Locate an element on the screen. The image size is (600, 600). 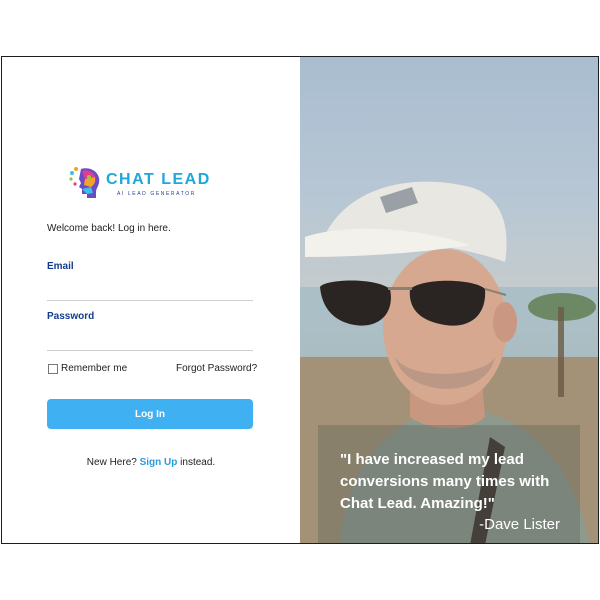
logo-subtitle: AI LEAD GENERATOR is located at coordinates (156, 194).